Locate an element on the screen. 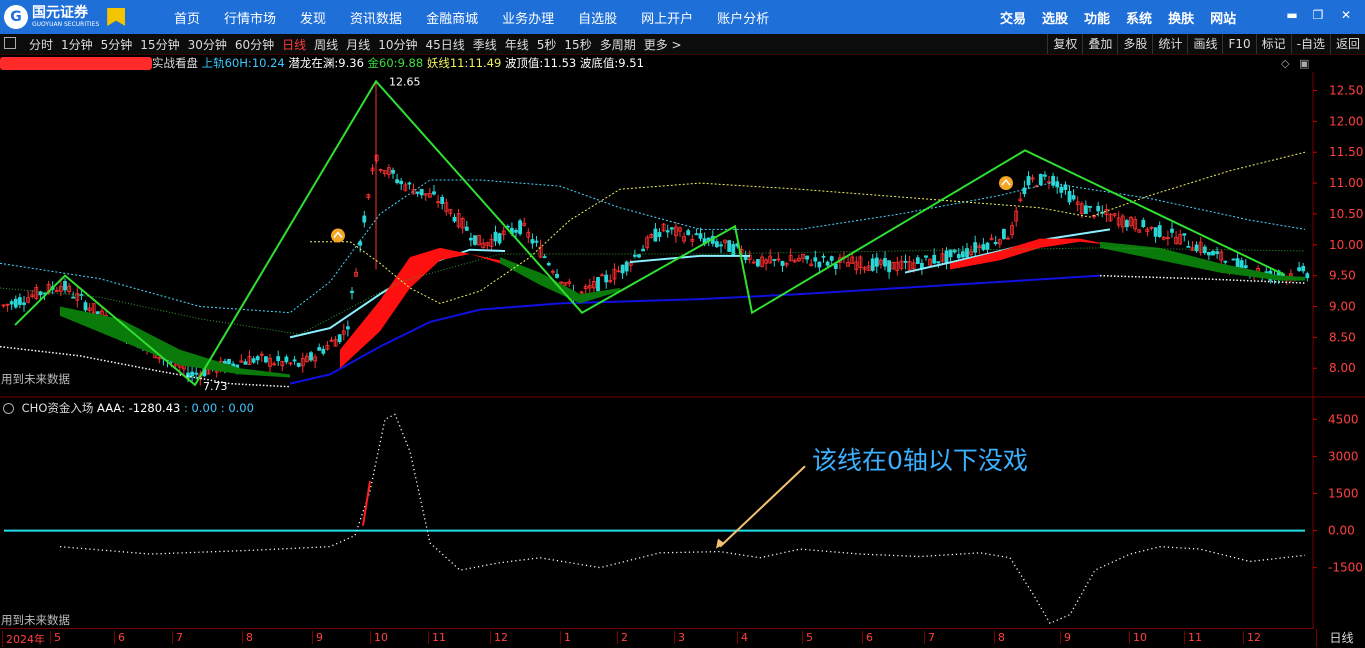  period-15min: 15分钟 is located at coordinates (159, 44).